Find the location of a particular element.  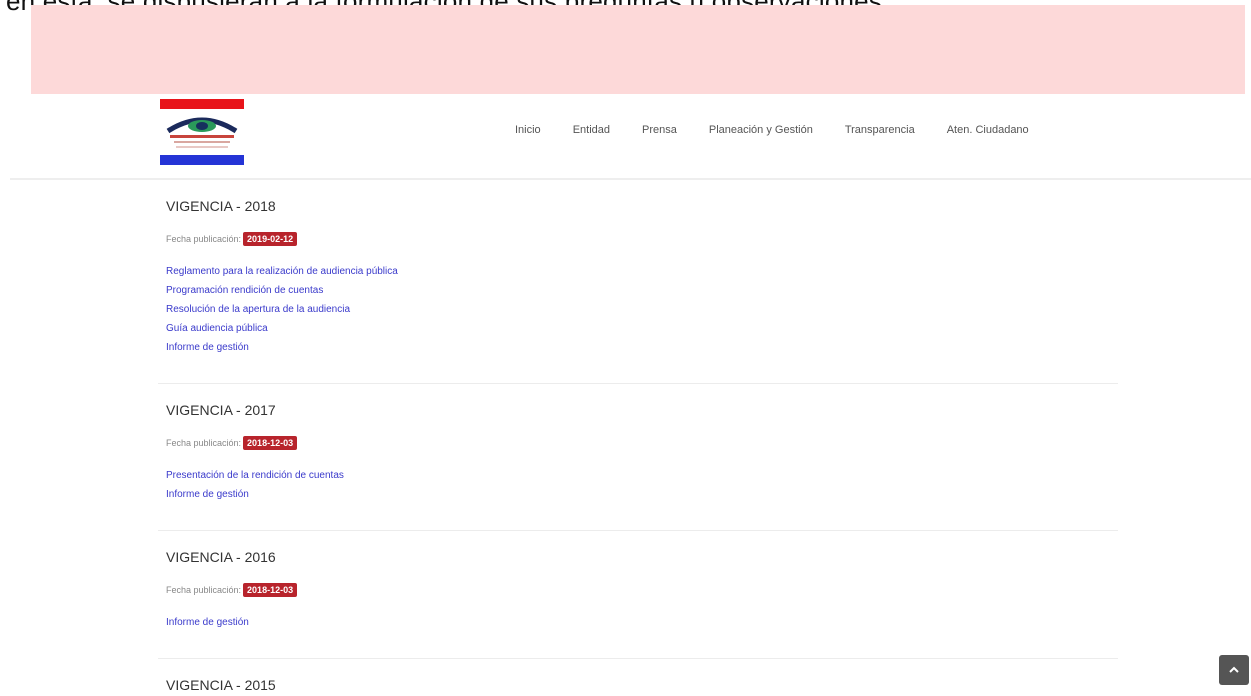

scroll-to-top-button is located at coordinates (1234, 670).